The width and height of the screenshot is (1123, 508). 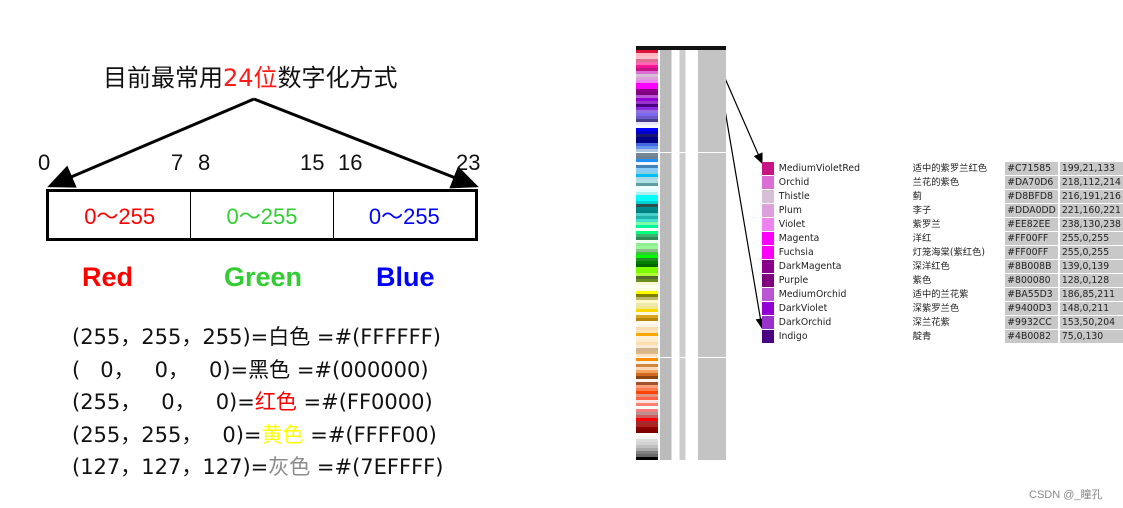 I want to click on chinese-name: 深洋红色, so click(x=958, y=266).